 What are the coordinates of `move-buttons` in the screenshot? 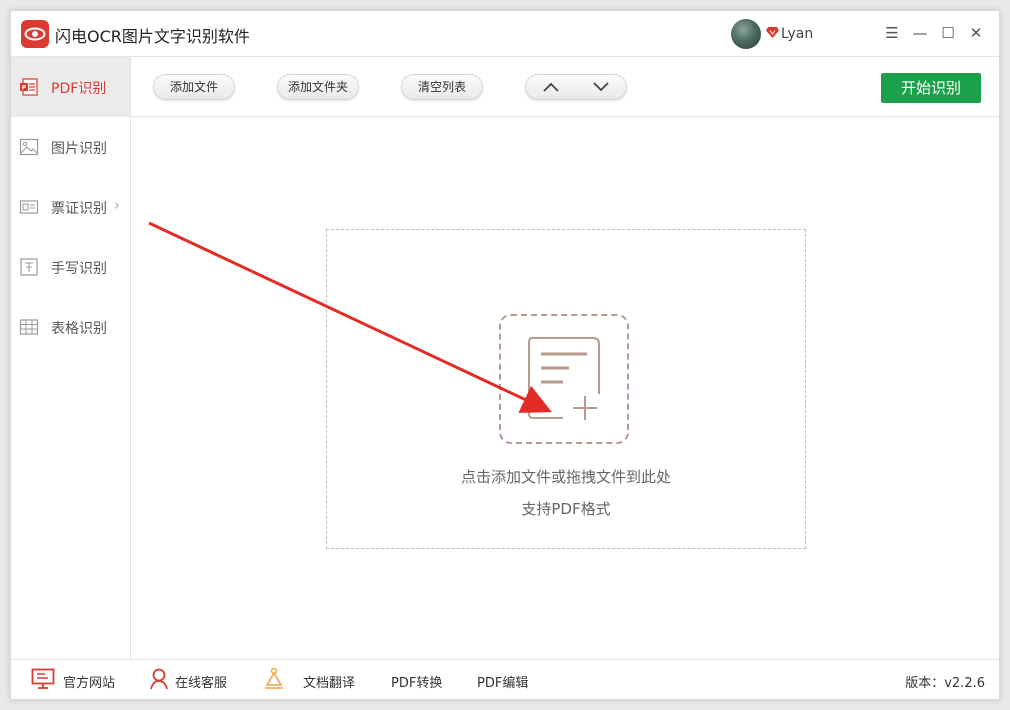 It's located at (576, 87).